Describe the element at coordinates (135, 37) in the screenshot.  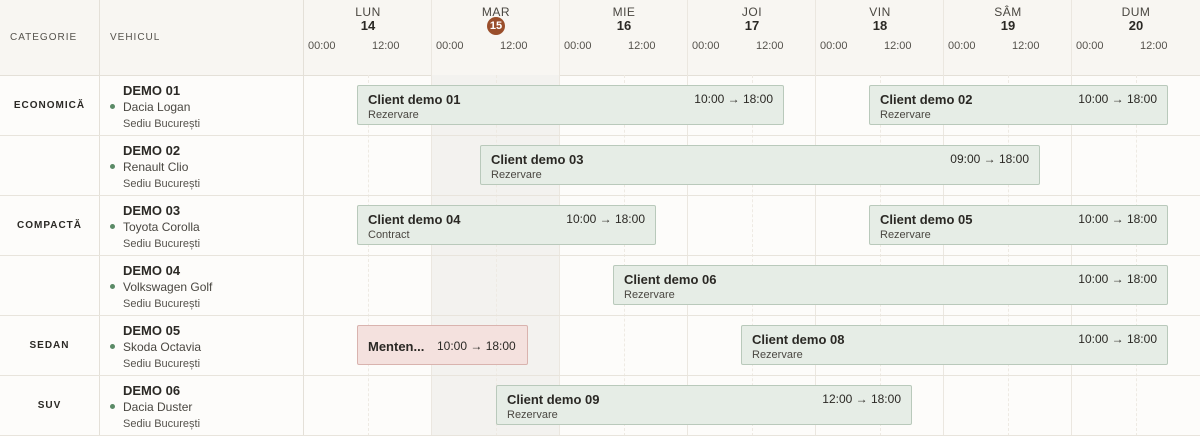
I see `vehicle-column-header: VEHICUL` at that location.